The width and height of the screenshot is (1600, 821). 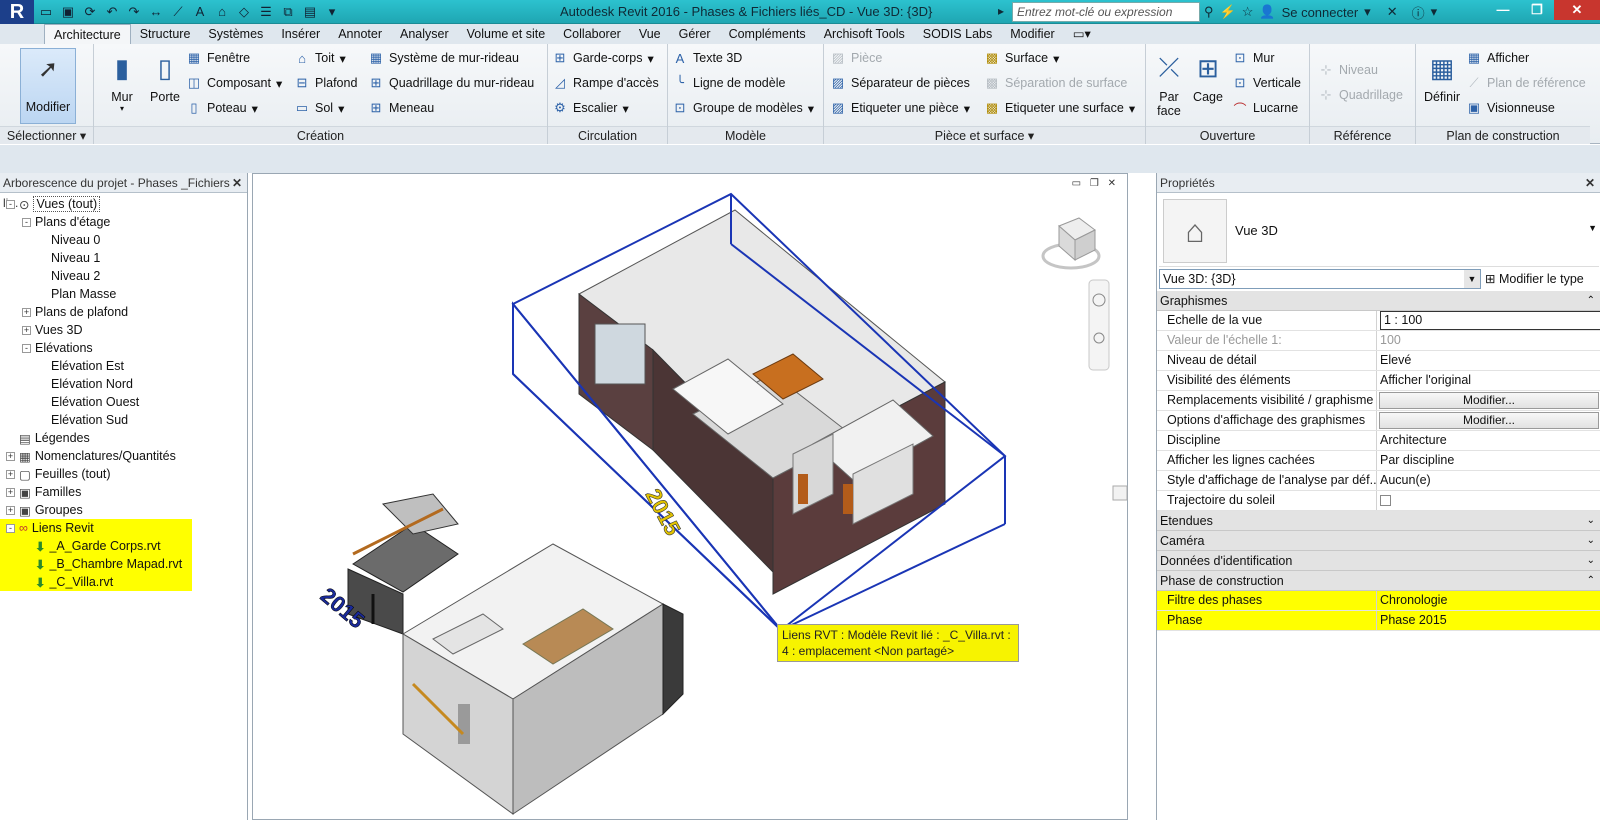 I want to click on tag-room-button: ▨ Etiqueter une pièce ▾, so click(x=900, y=108).